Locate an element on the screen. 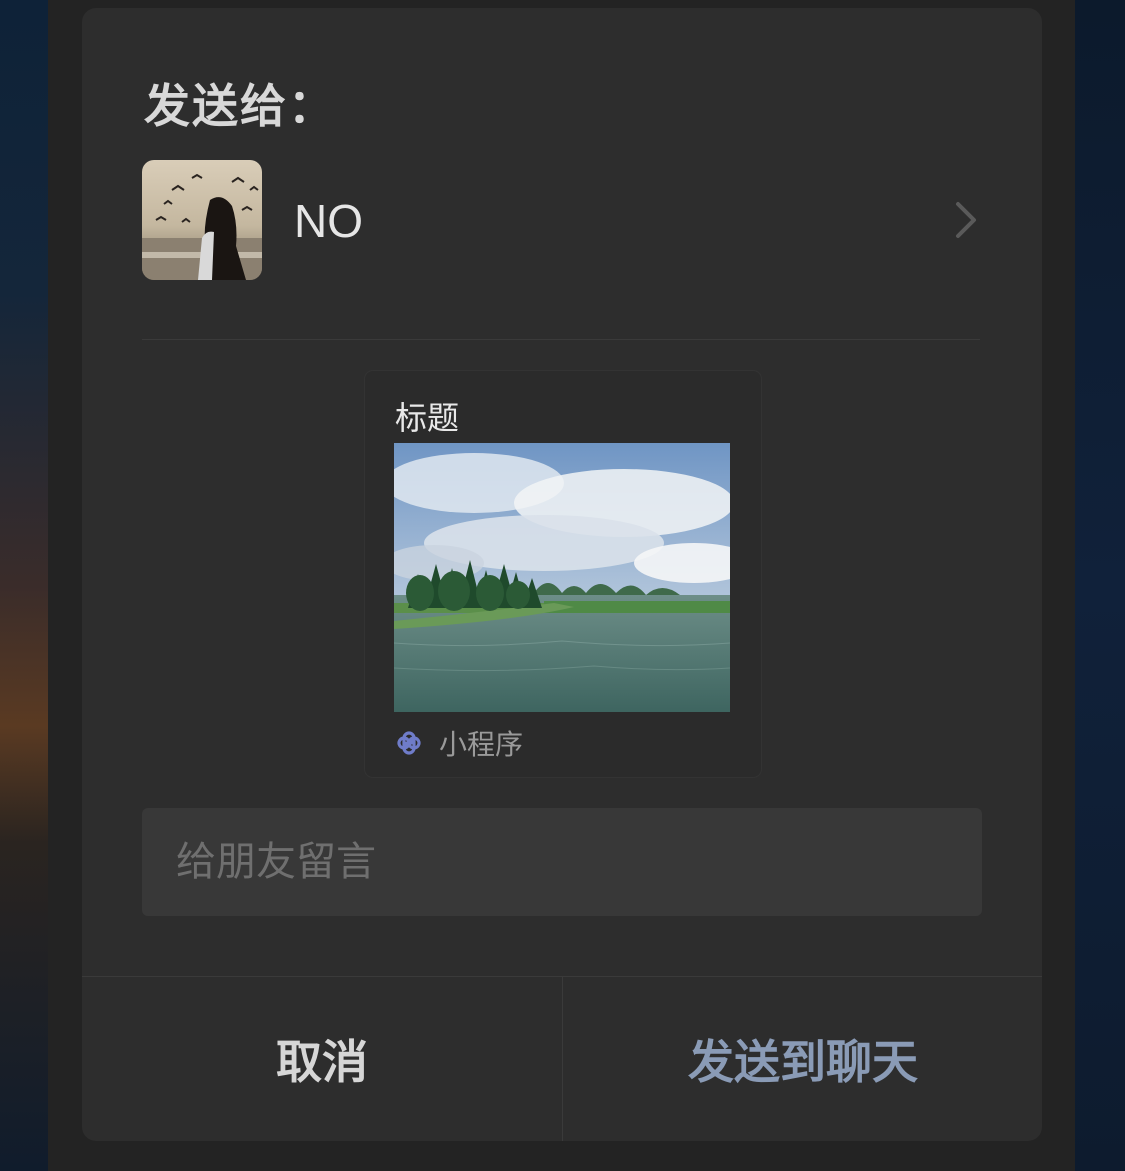 The image size is (1125, 1171). card-title: 标题 is located at coordinates (427, 418).